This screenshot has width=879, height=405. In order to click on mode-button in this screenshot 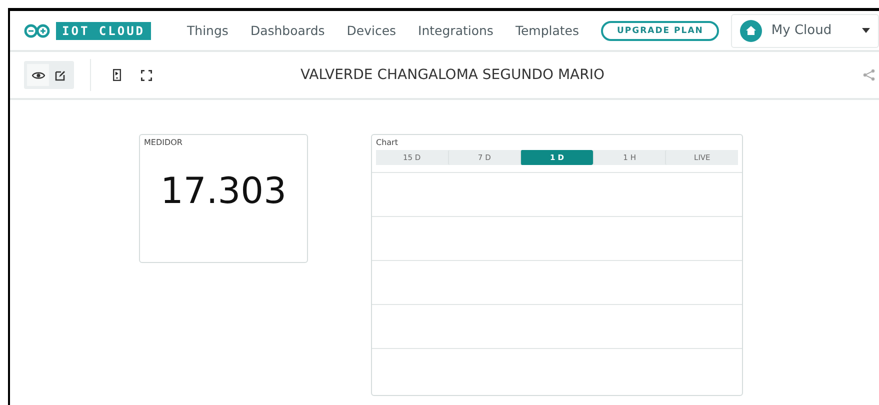, I will do `click(38, 75)`.